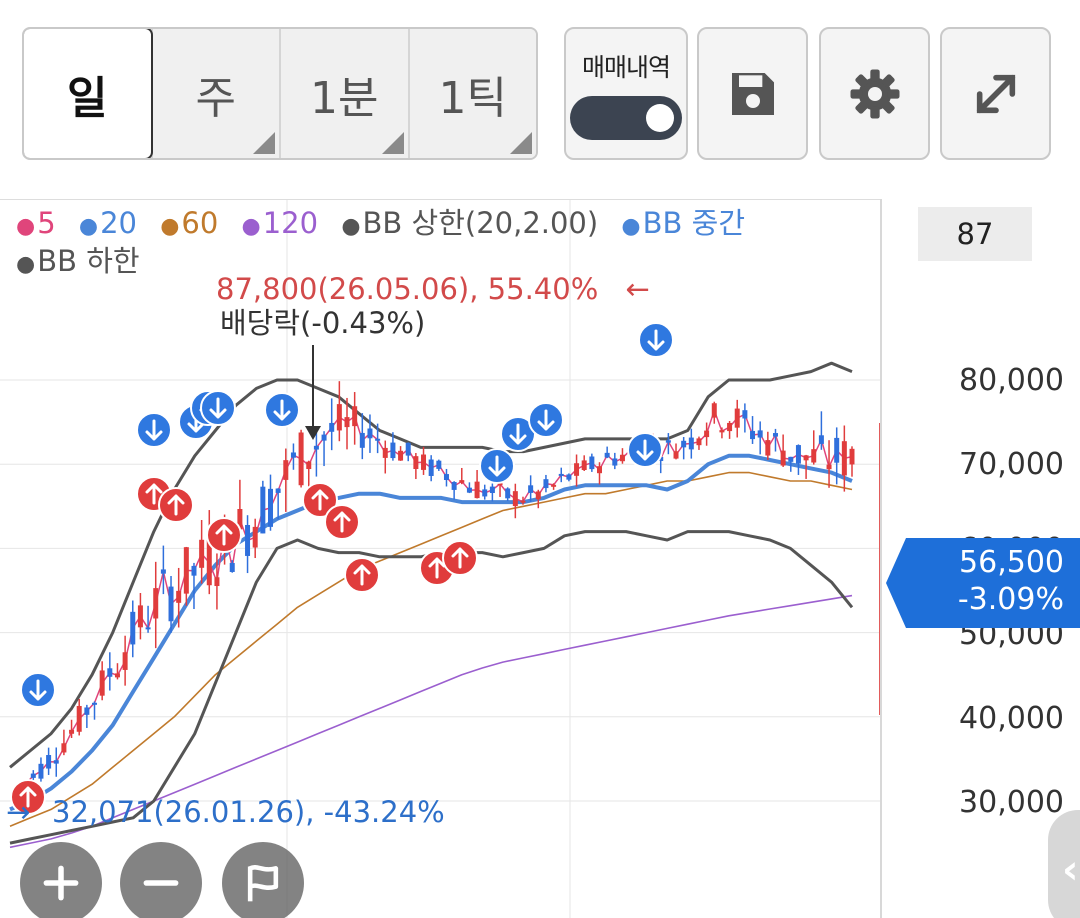 Image resolution: width=1080 pixels, height=918 pixels. I want to click on y-tick-80000: 80,000, so click(1011, 380).